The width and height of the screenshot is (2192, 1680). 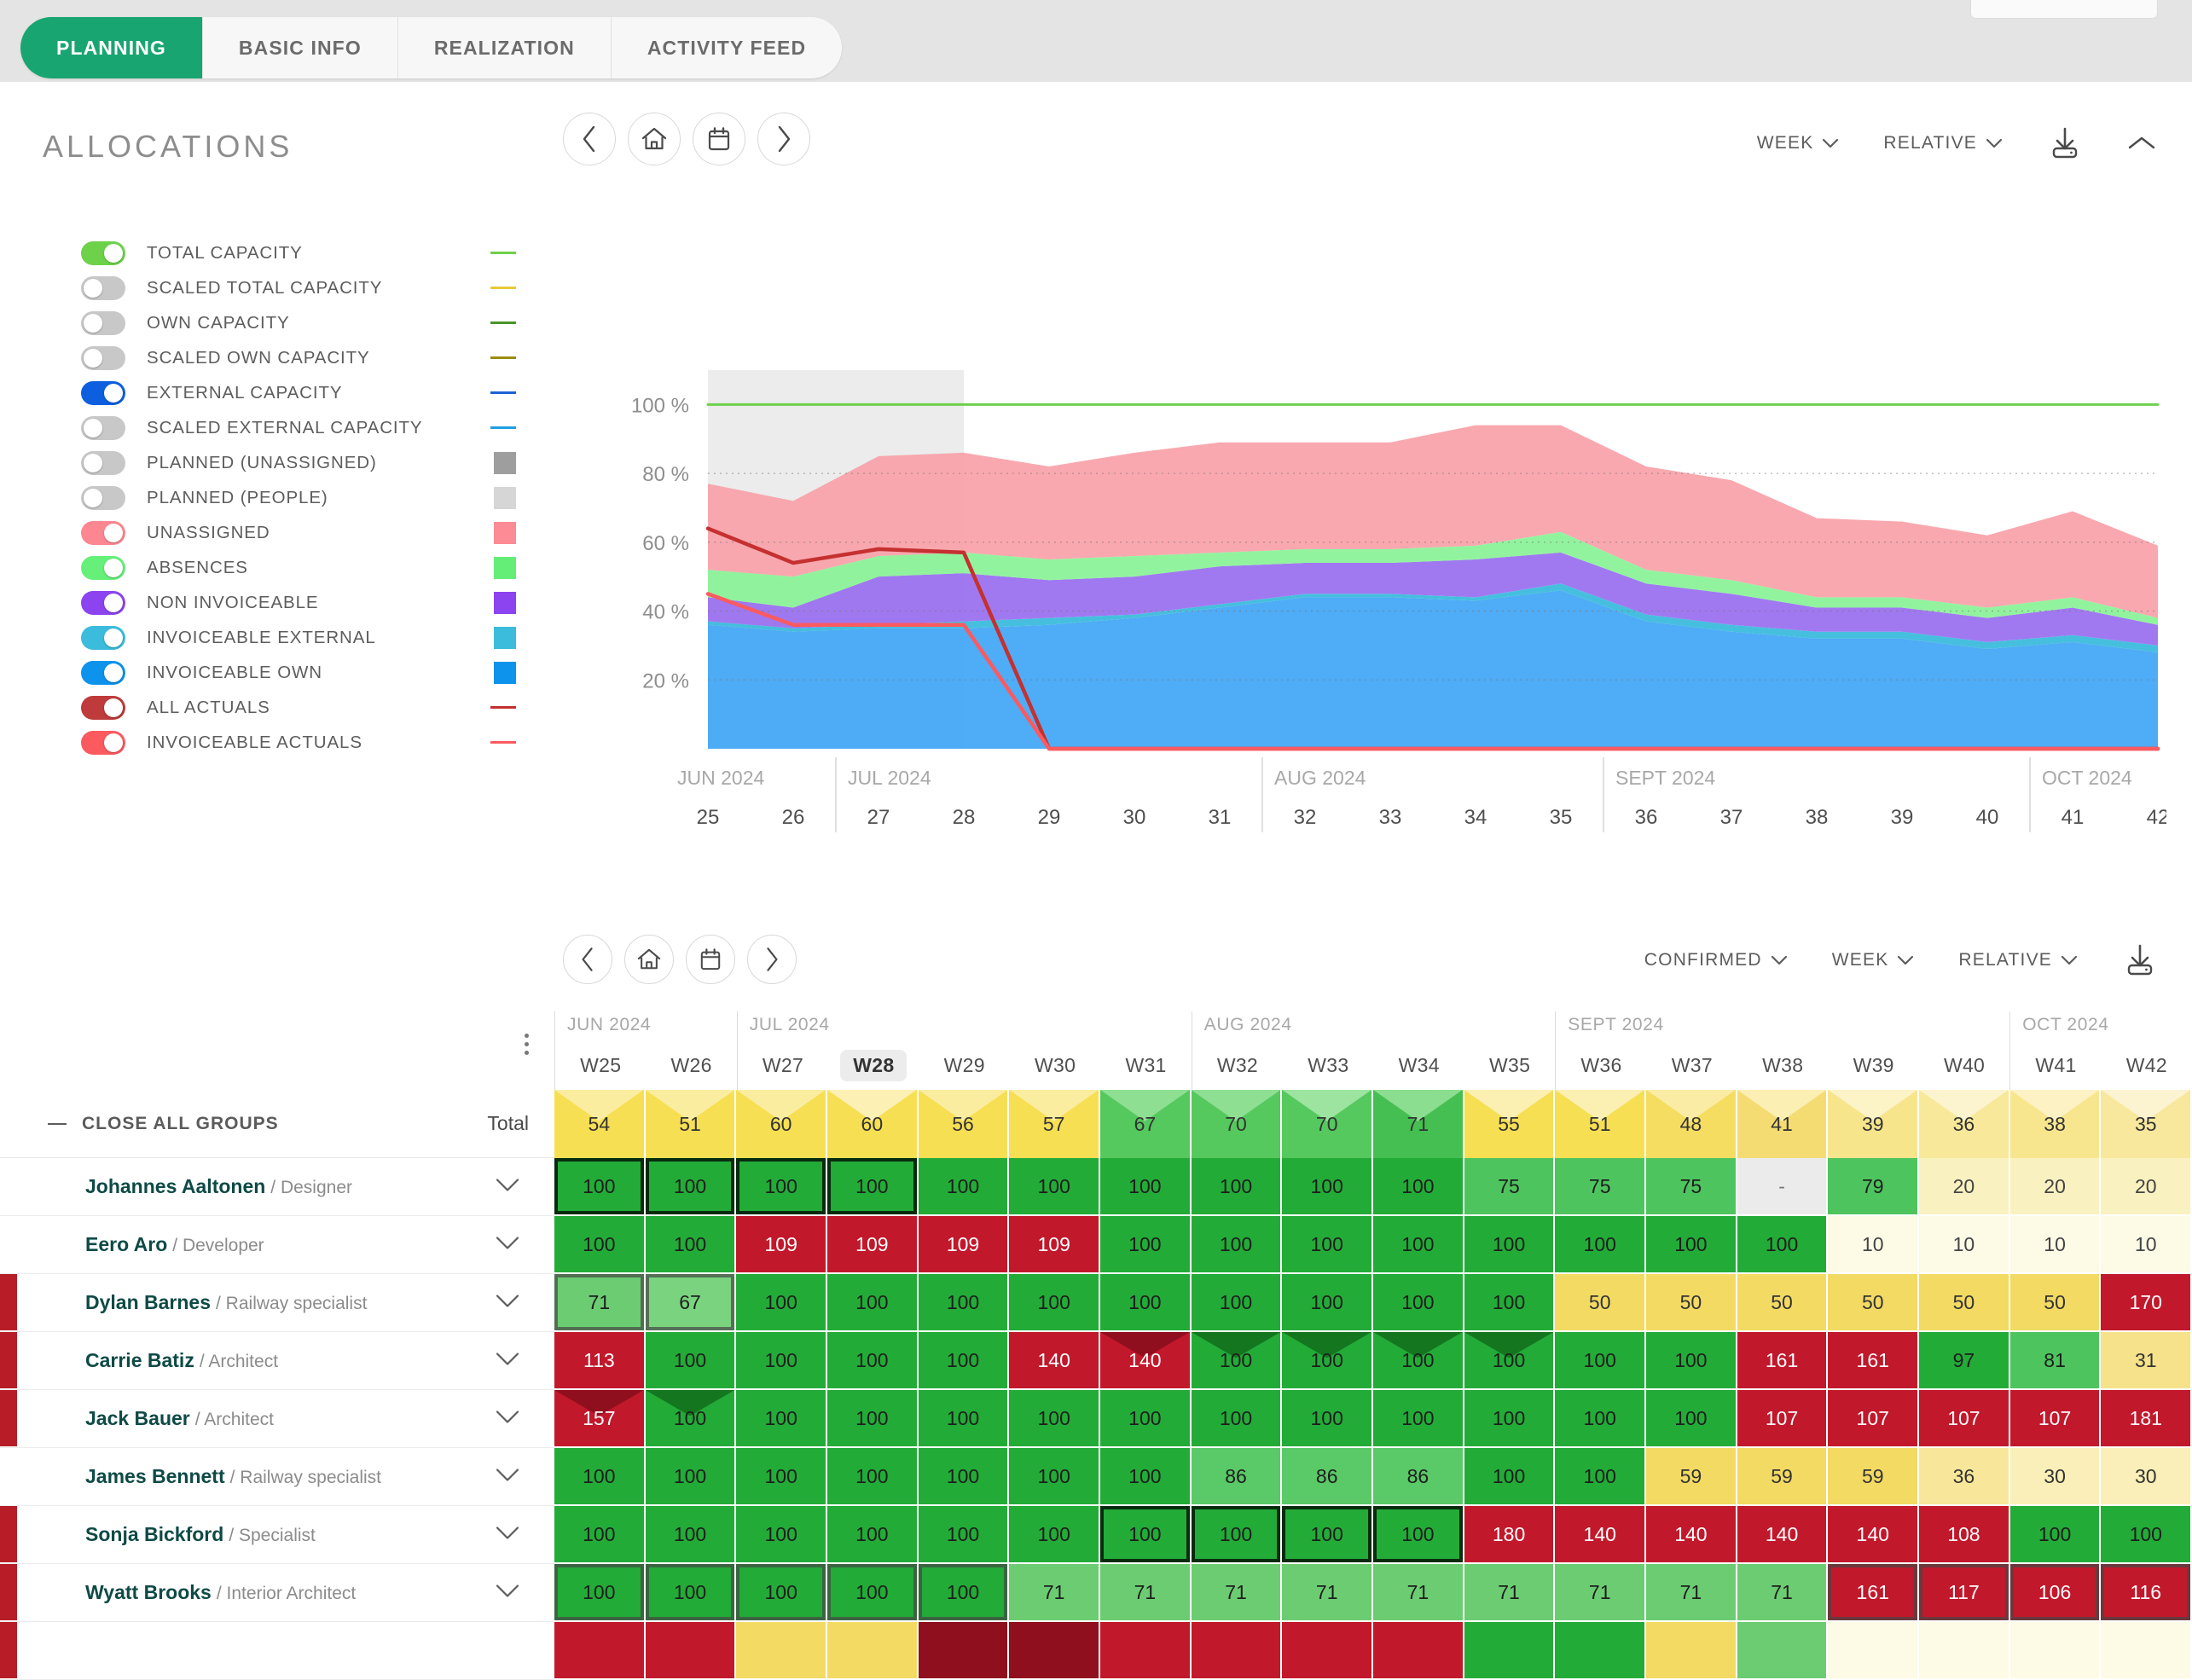 What do you see at coordinates (2055, 1065) in the screenshot?
I see `week-label: W41` at bounding box center [2055, 1065].